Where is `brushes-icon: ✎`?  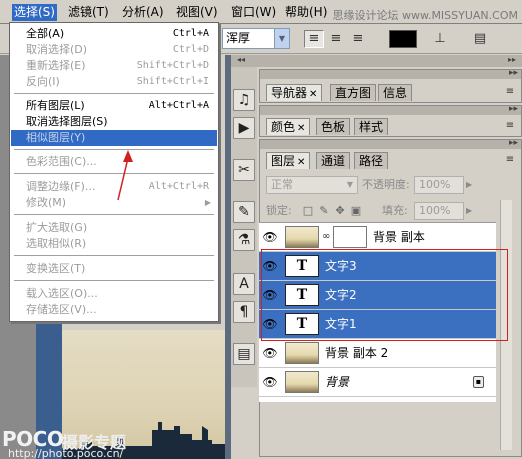
brushes-icon: ✎ is located at coordinates (244, 212).